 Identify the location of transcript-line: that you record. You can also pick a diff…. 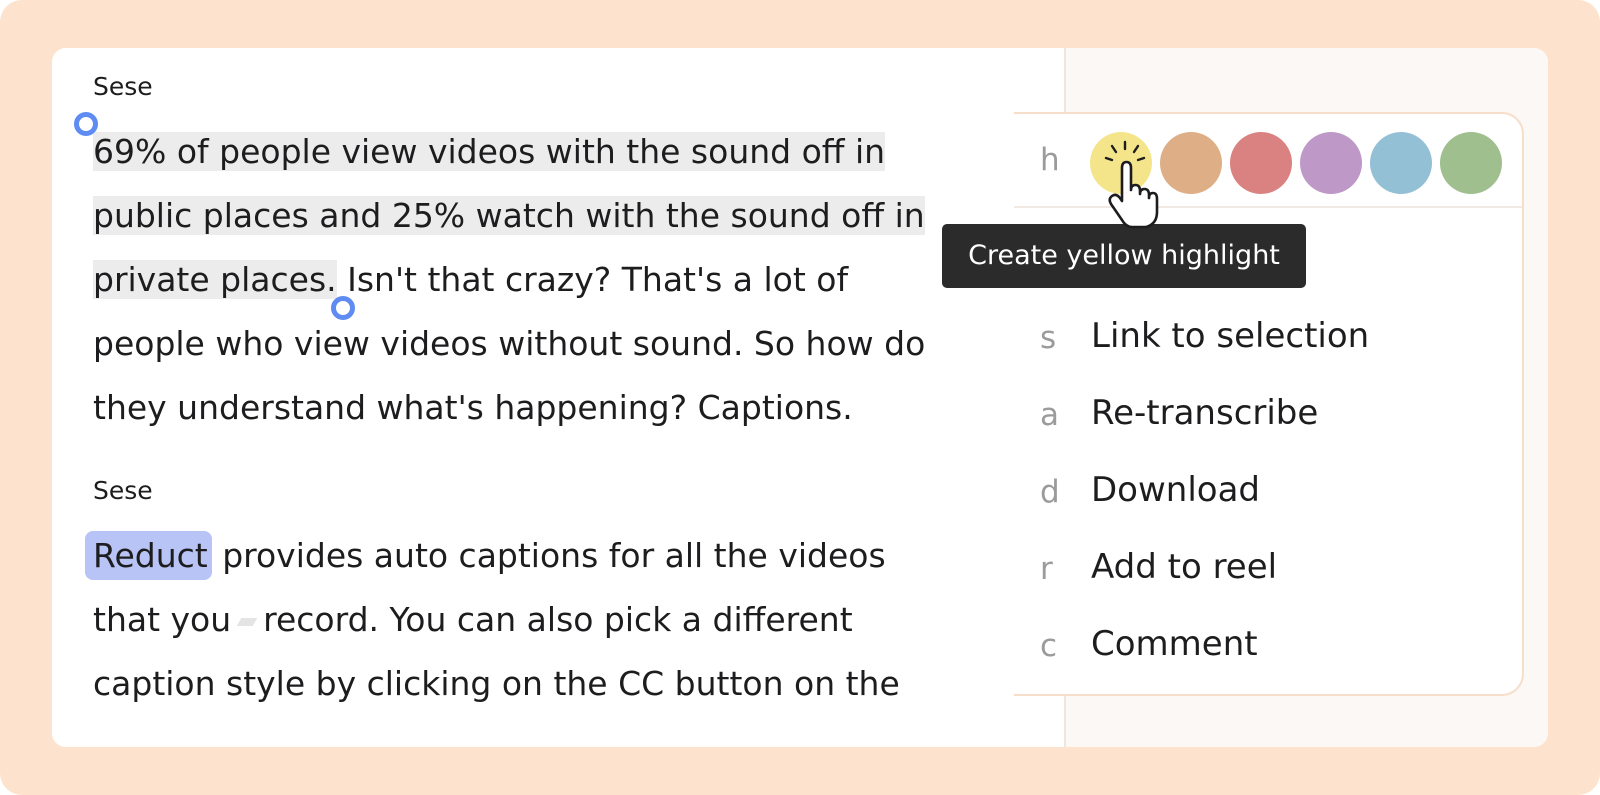
(573, 620).